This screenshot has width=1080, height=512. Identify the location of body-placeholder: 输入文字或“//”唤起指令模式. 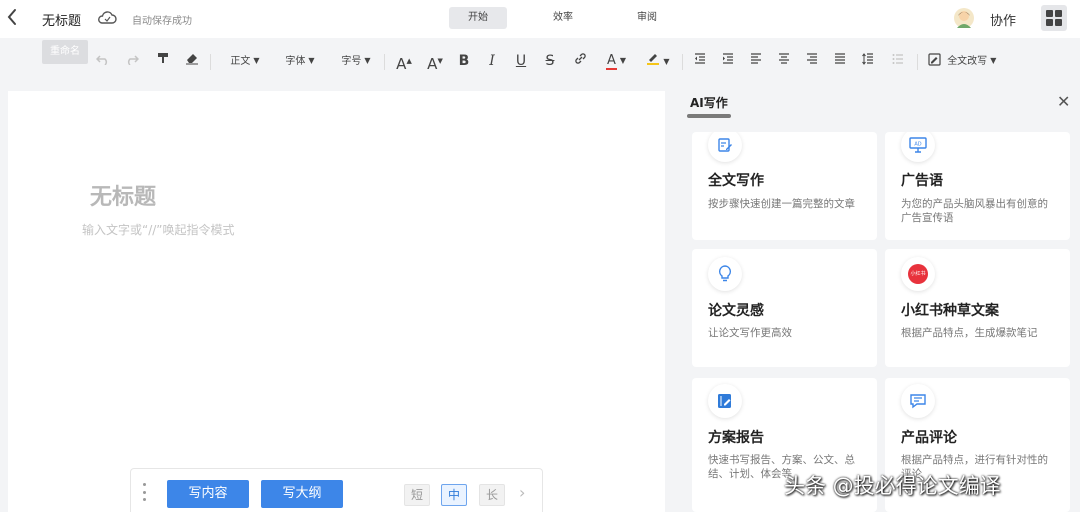
(158, 229).